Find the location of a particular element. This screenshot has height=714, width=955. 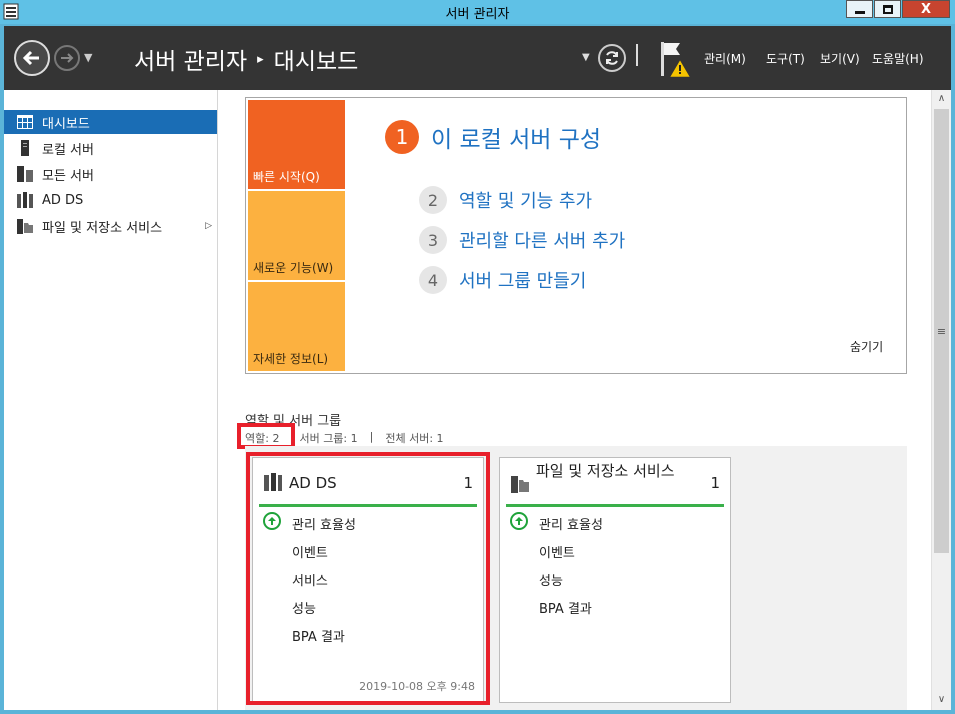

arrow-left-icon is located at coordinates (30, 58).